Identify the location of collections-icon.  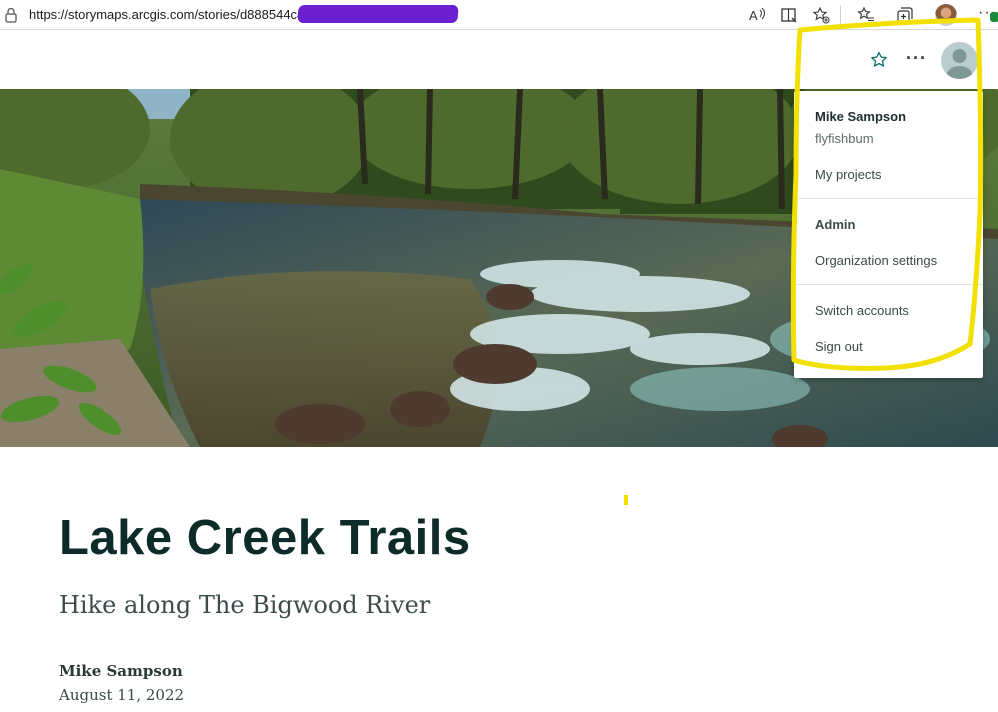
(905, 15).